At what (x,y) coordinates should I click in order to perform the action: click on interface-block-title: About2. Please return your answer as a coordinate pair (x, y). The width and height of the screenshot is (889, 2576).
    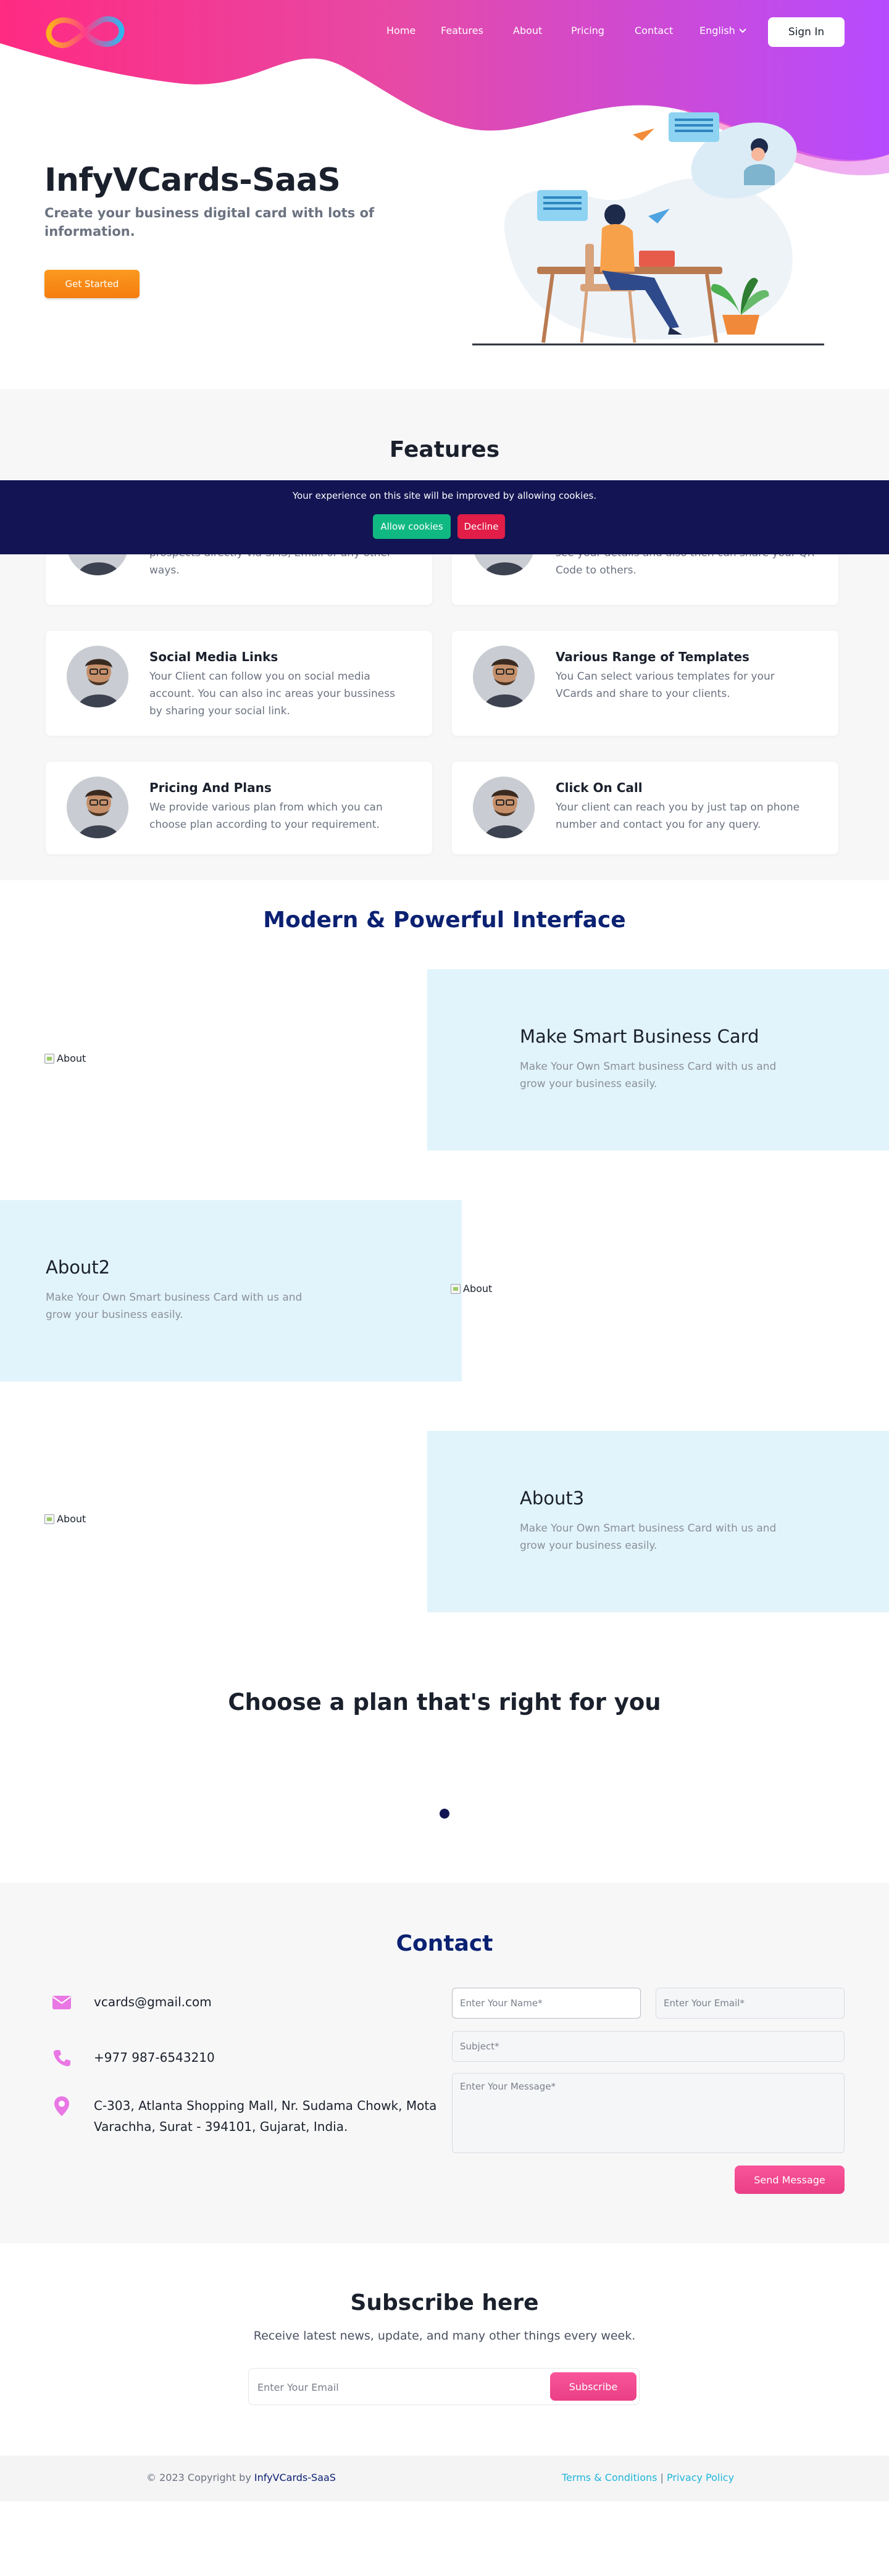
    Looking at the image, I should click on (79, 1267).